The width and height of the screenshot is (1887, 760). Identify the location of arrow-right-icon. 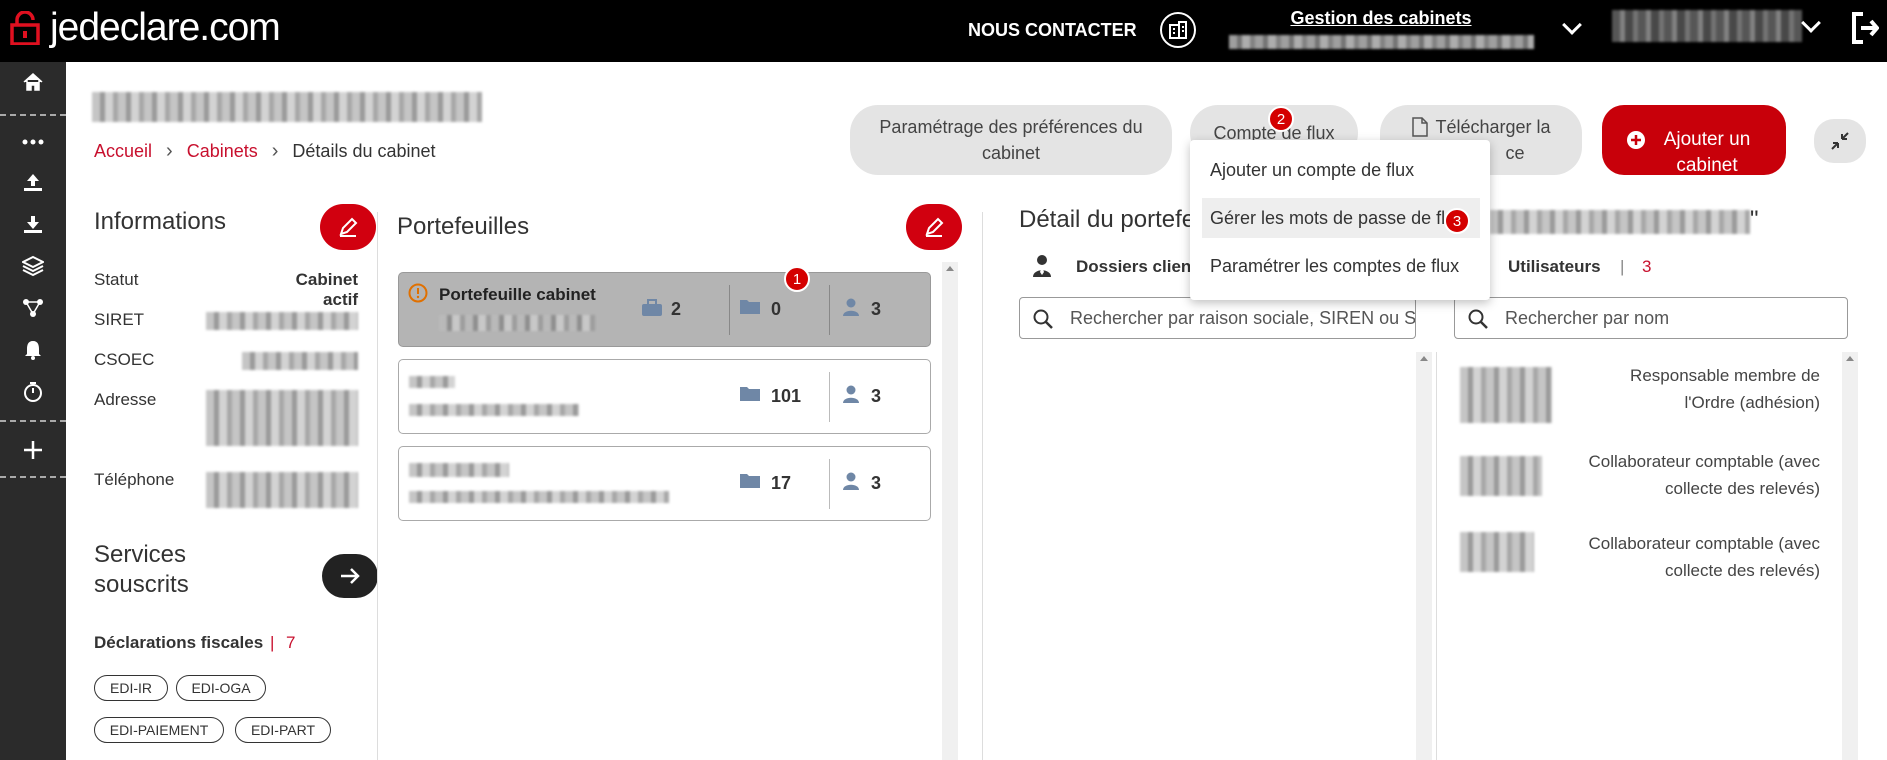
(350, 576).